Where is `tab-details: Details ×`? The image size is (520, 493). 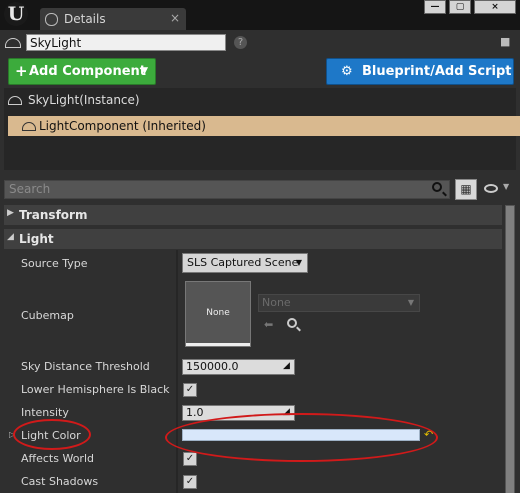 tab-details: Details × is located at coordinates (113, 19).